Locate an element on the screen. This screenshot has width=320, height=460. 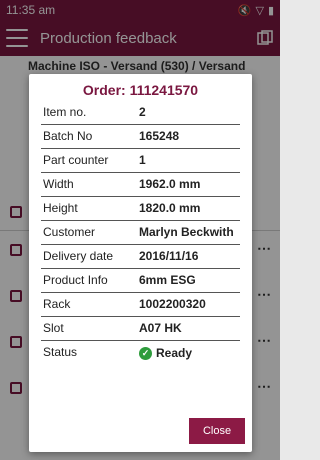
close-button: Close is located at coordinates (217, 431).